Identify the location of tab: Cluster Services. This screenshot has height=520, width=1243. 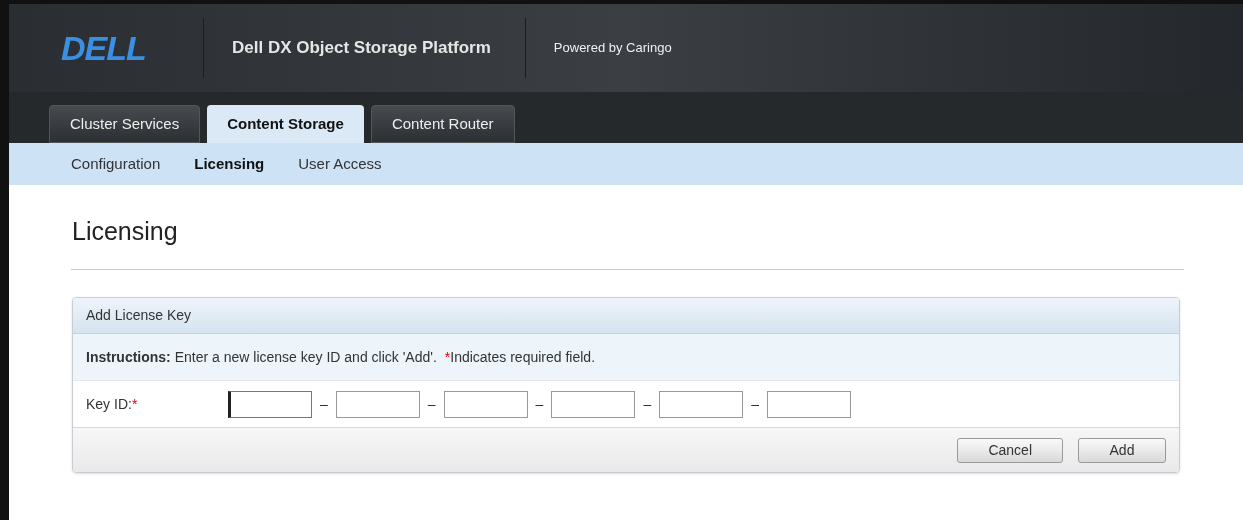
(125, 124).